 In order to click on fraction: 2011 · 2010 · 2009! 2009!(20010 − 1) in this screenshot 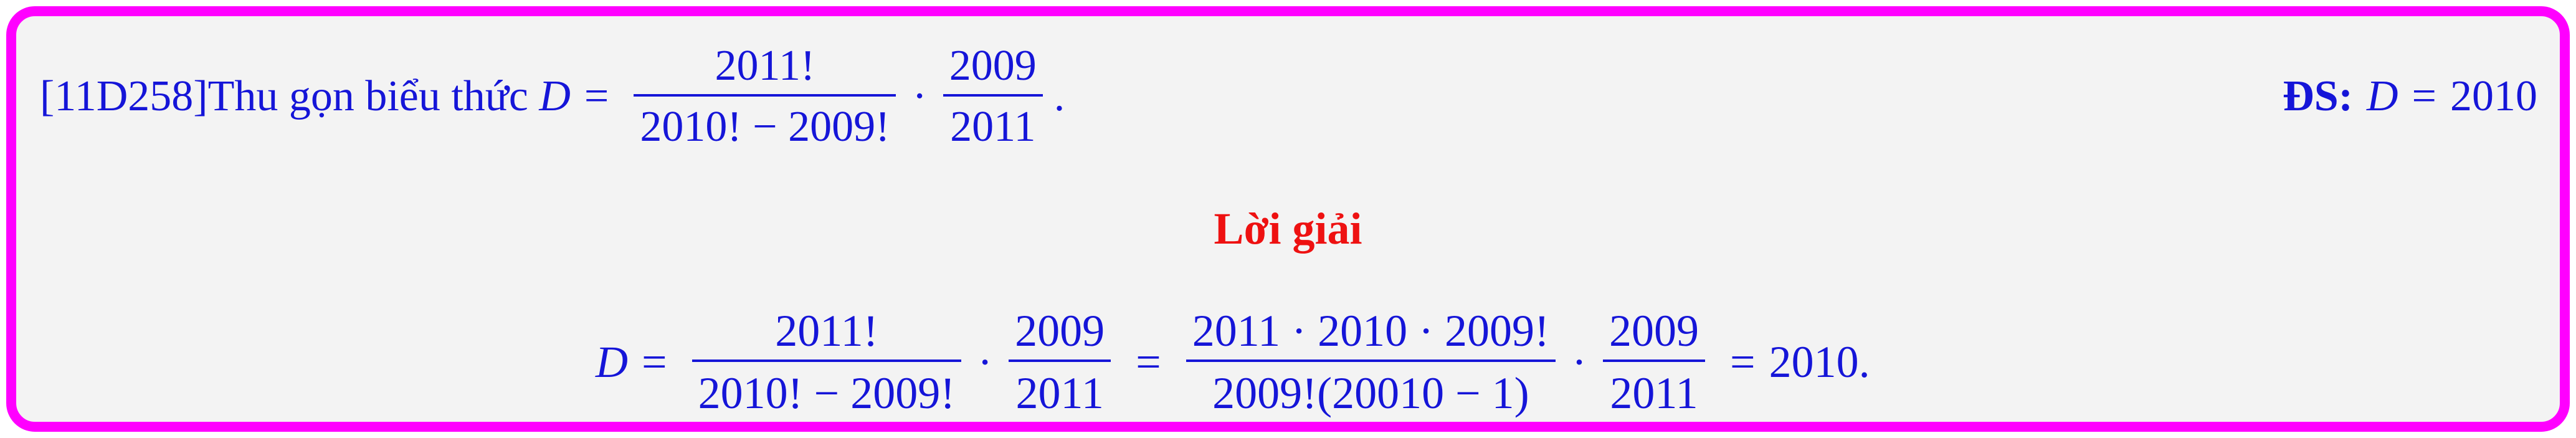, I will do `click(1371, 362)`.